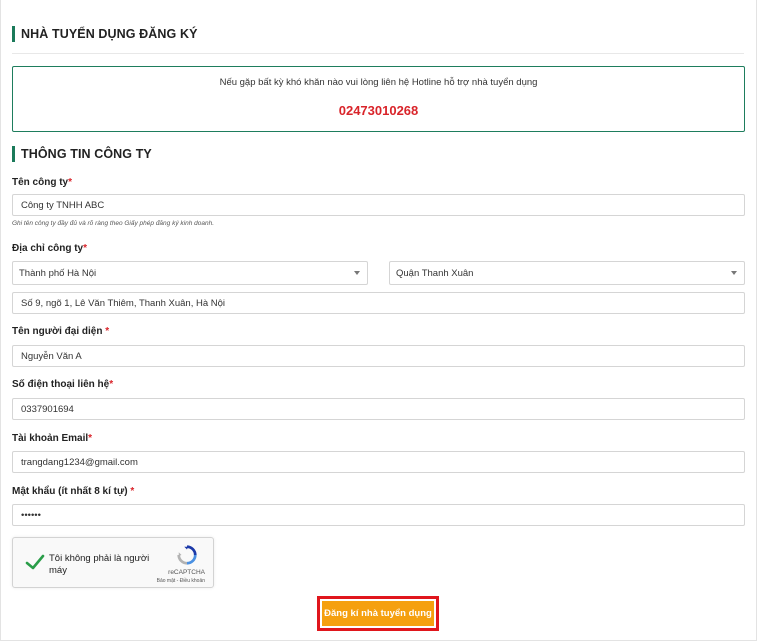 This screenshot has width=759, height=641. Describe the element at coordinates (13, 154) in the screenshot. I see `section-accent-bar` at that location.